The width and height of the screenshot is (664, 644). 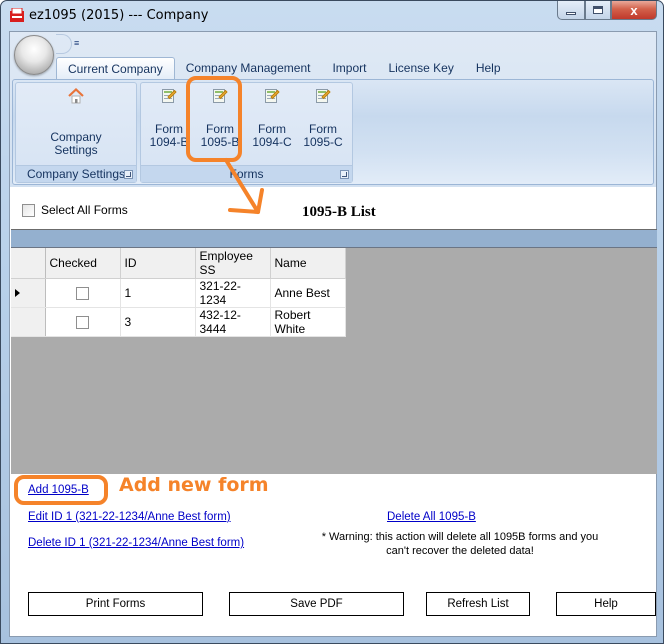 What do you see at coordinates (349, 68) in the screenshot?
I see `tab-import: Import` at bounding box center [349, 68].